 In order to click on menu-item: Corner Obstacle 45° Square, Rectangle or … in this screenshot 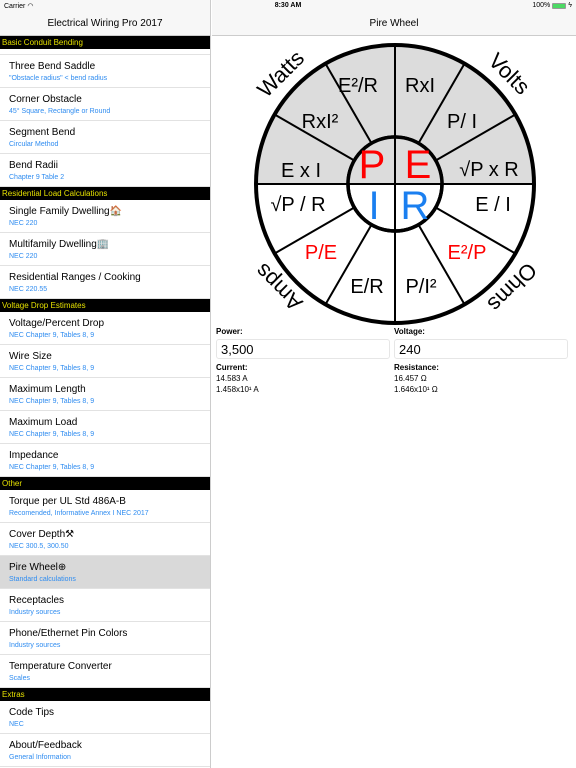, I will do `click(105, 104)`.